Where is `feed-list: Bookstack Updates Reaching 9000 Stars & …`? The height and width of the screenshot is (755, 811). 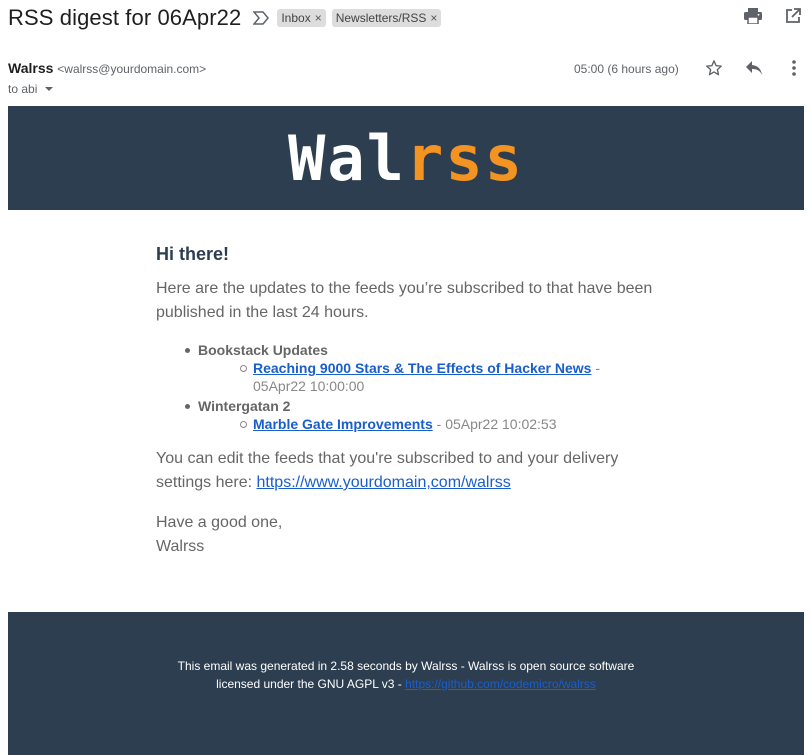 feed-list: Bookstack Updates Reaching 9000 Stars & … is located at coordinates (406, 387).